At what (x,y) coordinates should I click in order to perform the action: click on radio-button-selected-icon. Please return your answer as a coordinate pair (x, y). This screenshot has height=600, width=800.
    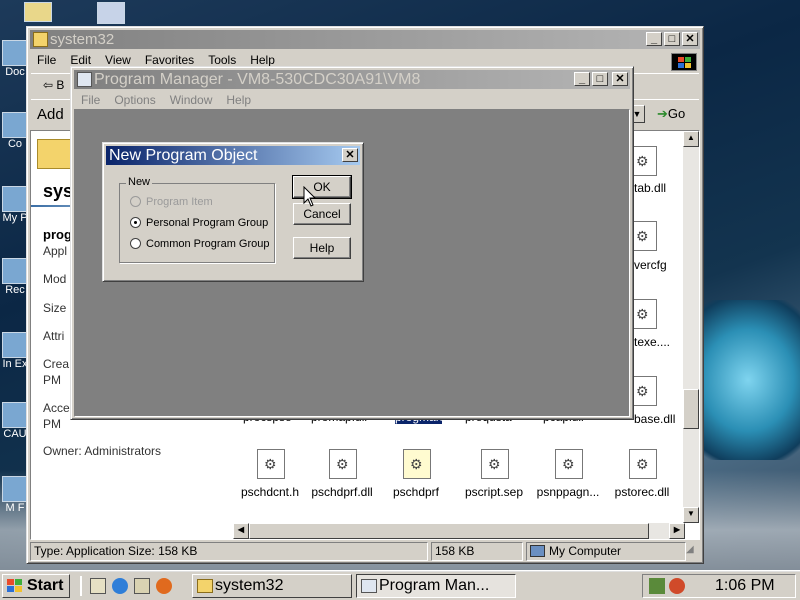
    Looking at the image, I should click on (135, 222).